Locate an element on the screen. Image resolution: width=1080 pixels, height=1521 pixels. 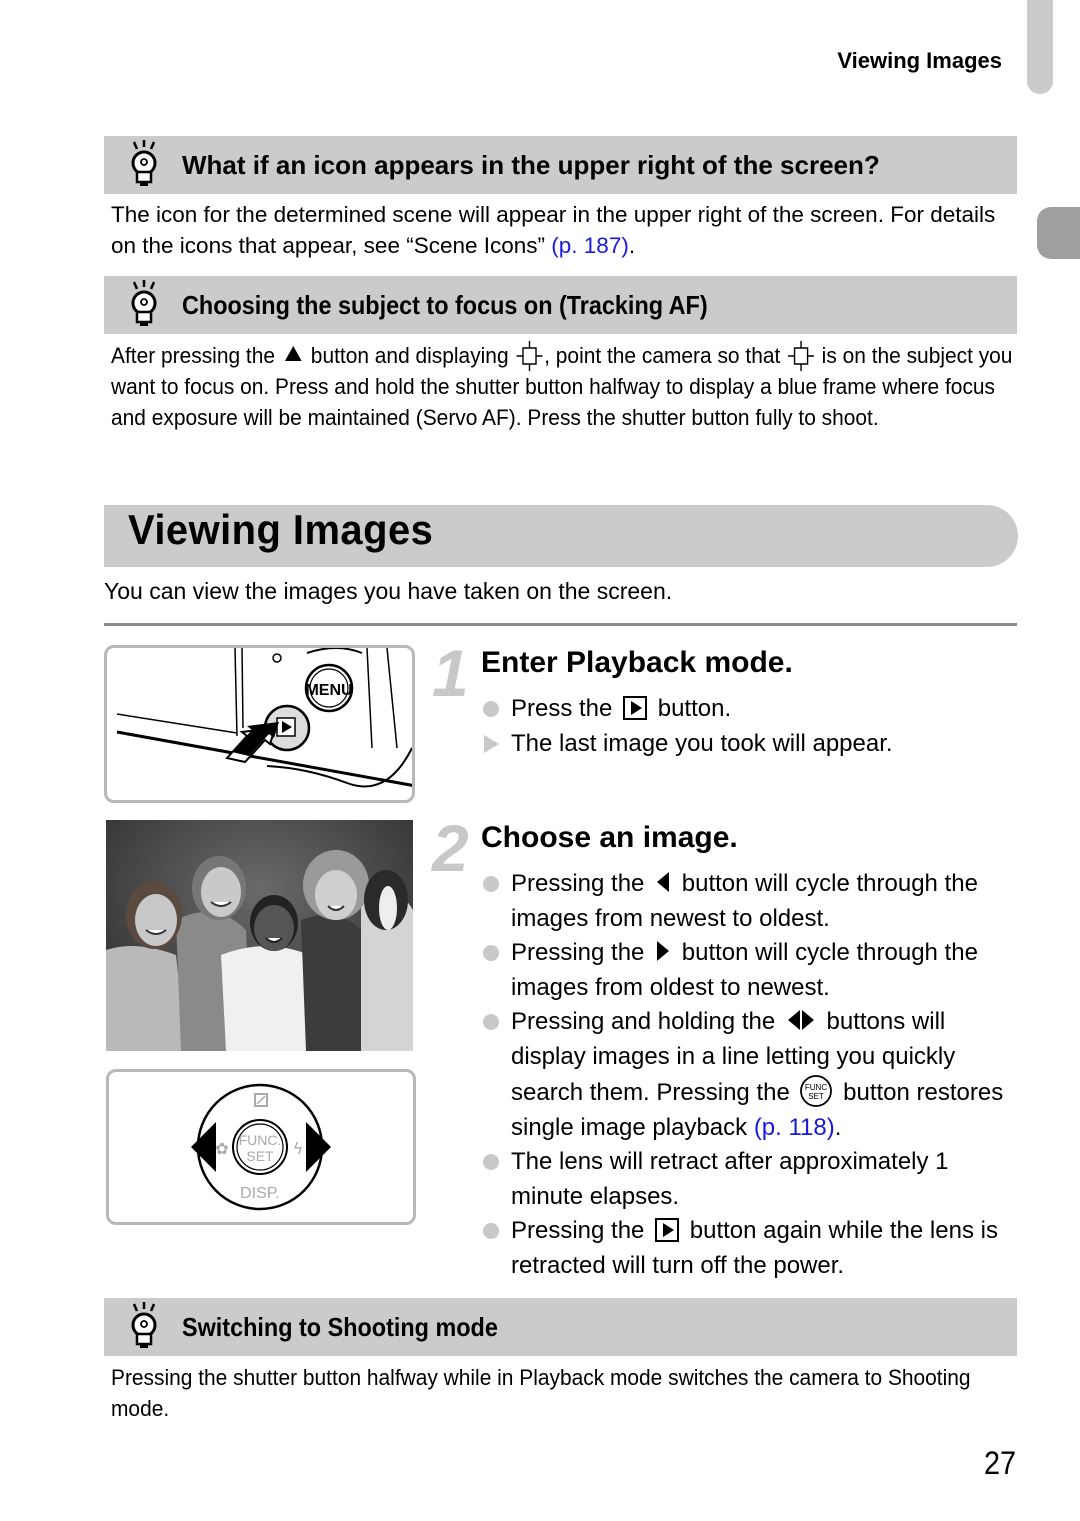
step-title: Choose an image. is located at coordinates (609, 837).